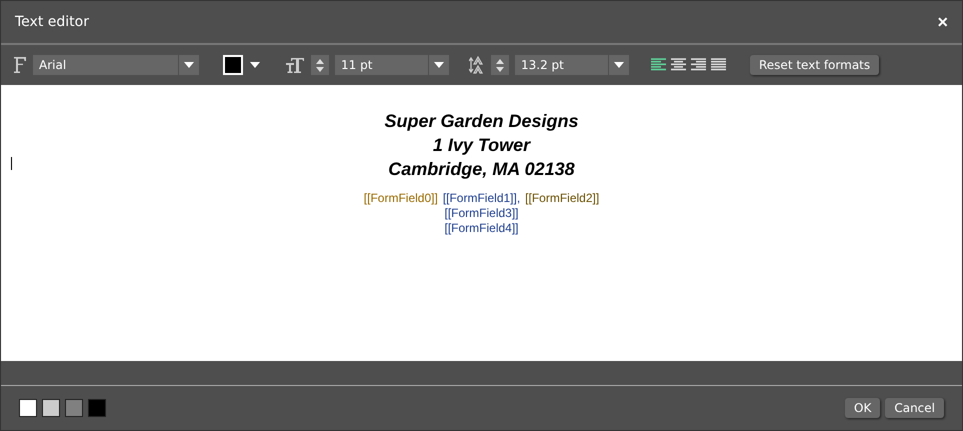  Describe the element at coordinates (116, 65) in the screenshot. I see `font-dropdown: Arial` at that location.